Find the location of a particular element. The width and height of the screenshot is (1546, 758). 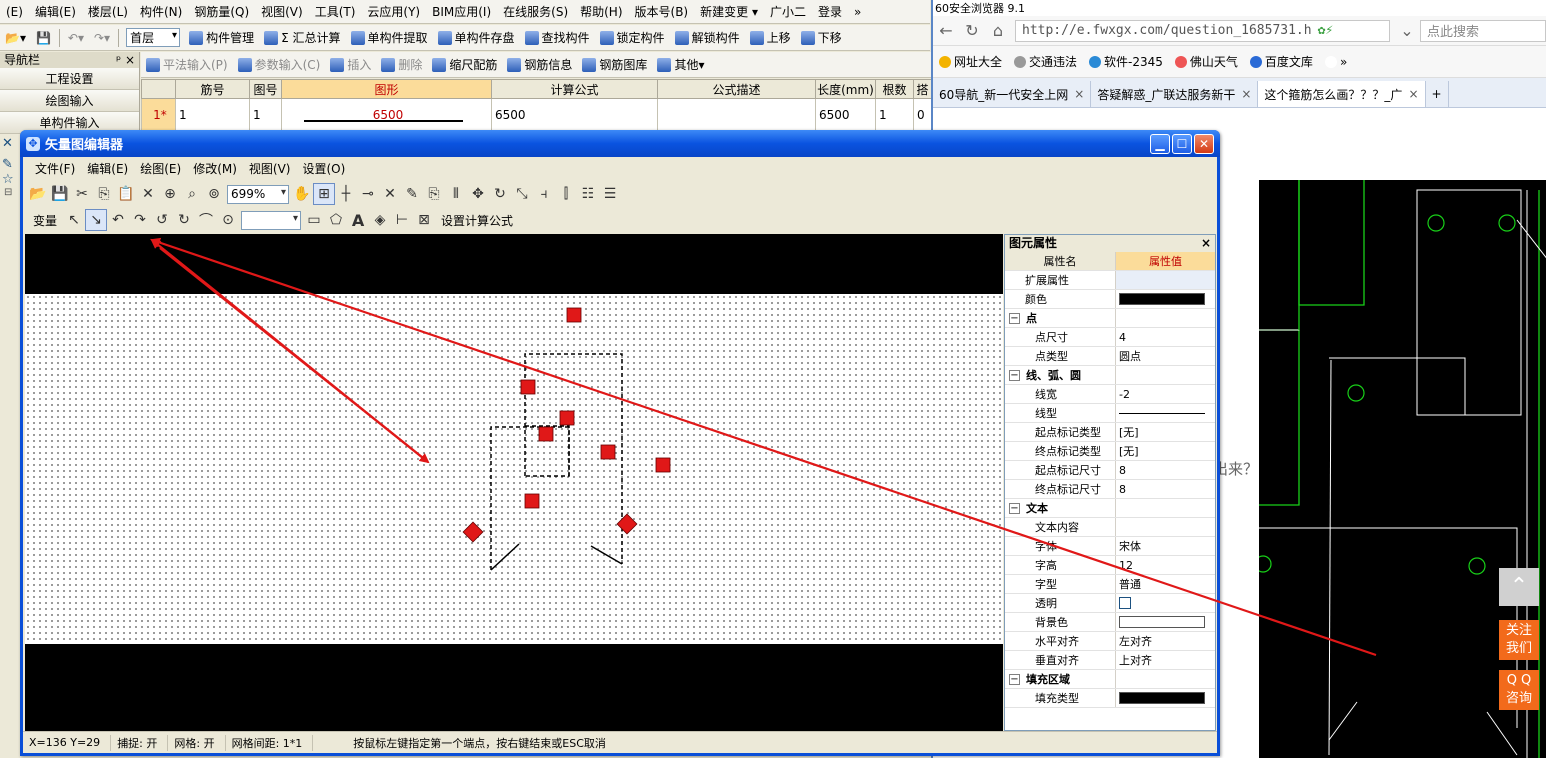

property-value: 上对齐 is located at coordinates (1165, 660).